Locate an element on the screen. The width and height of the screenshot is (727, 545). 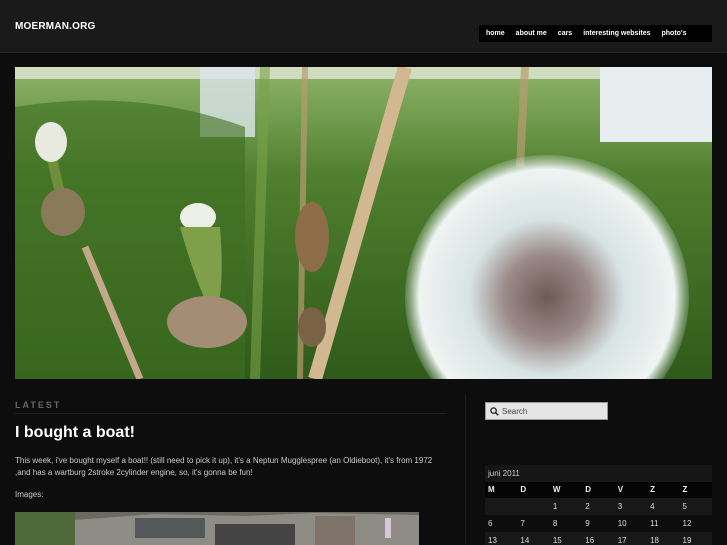
section-divider is located at coordinates (231, 413).